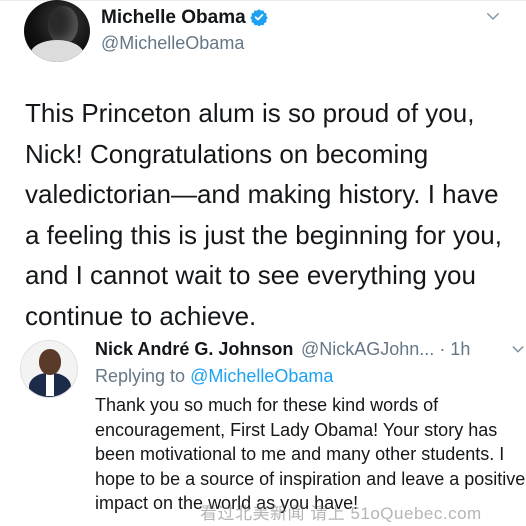 The image size is (526, 526). Describe the element at coordinates (143, 376) in the screenshot. I see `replying-to-prefix: Replying to` at that location.